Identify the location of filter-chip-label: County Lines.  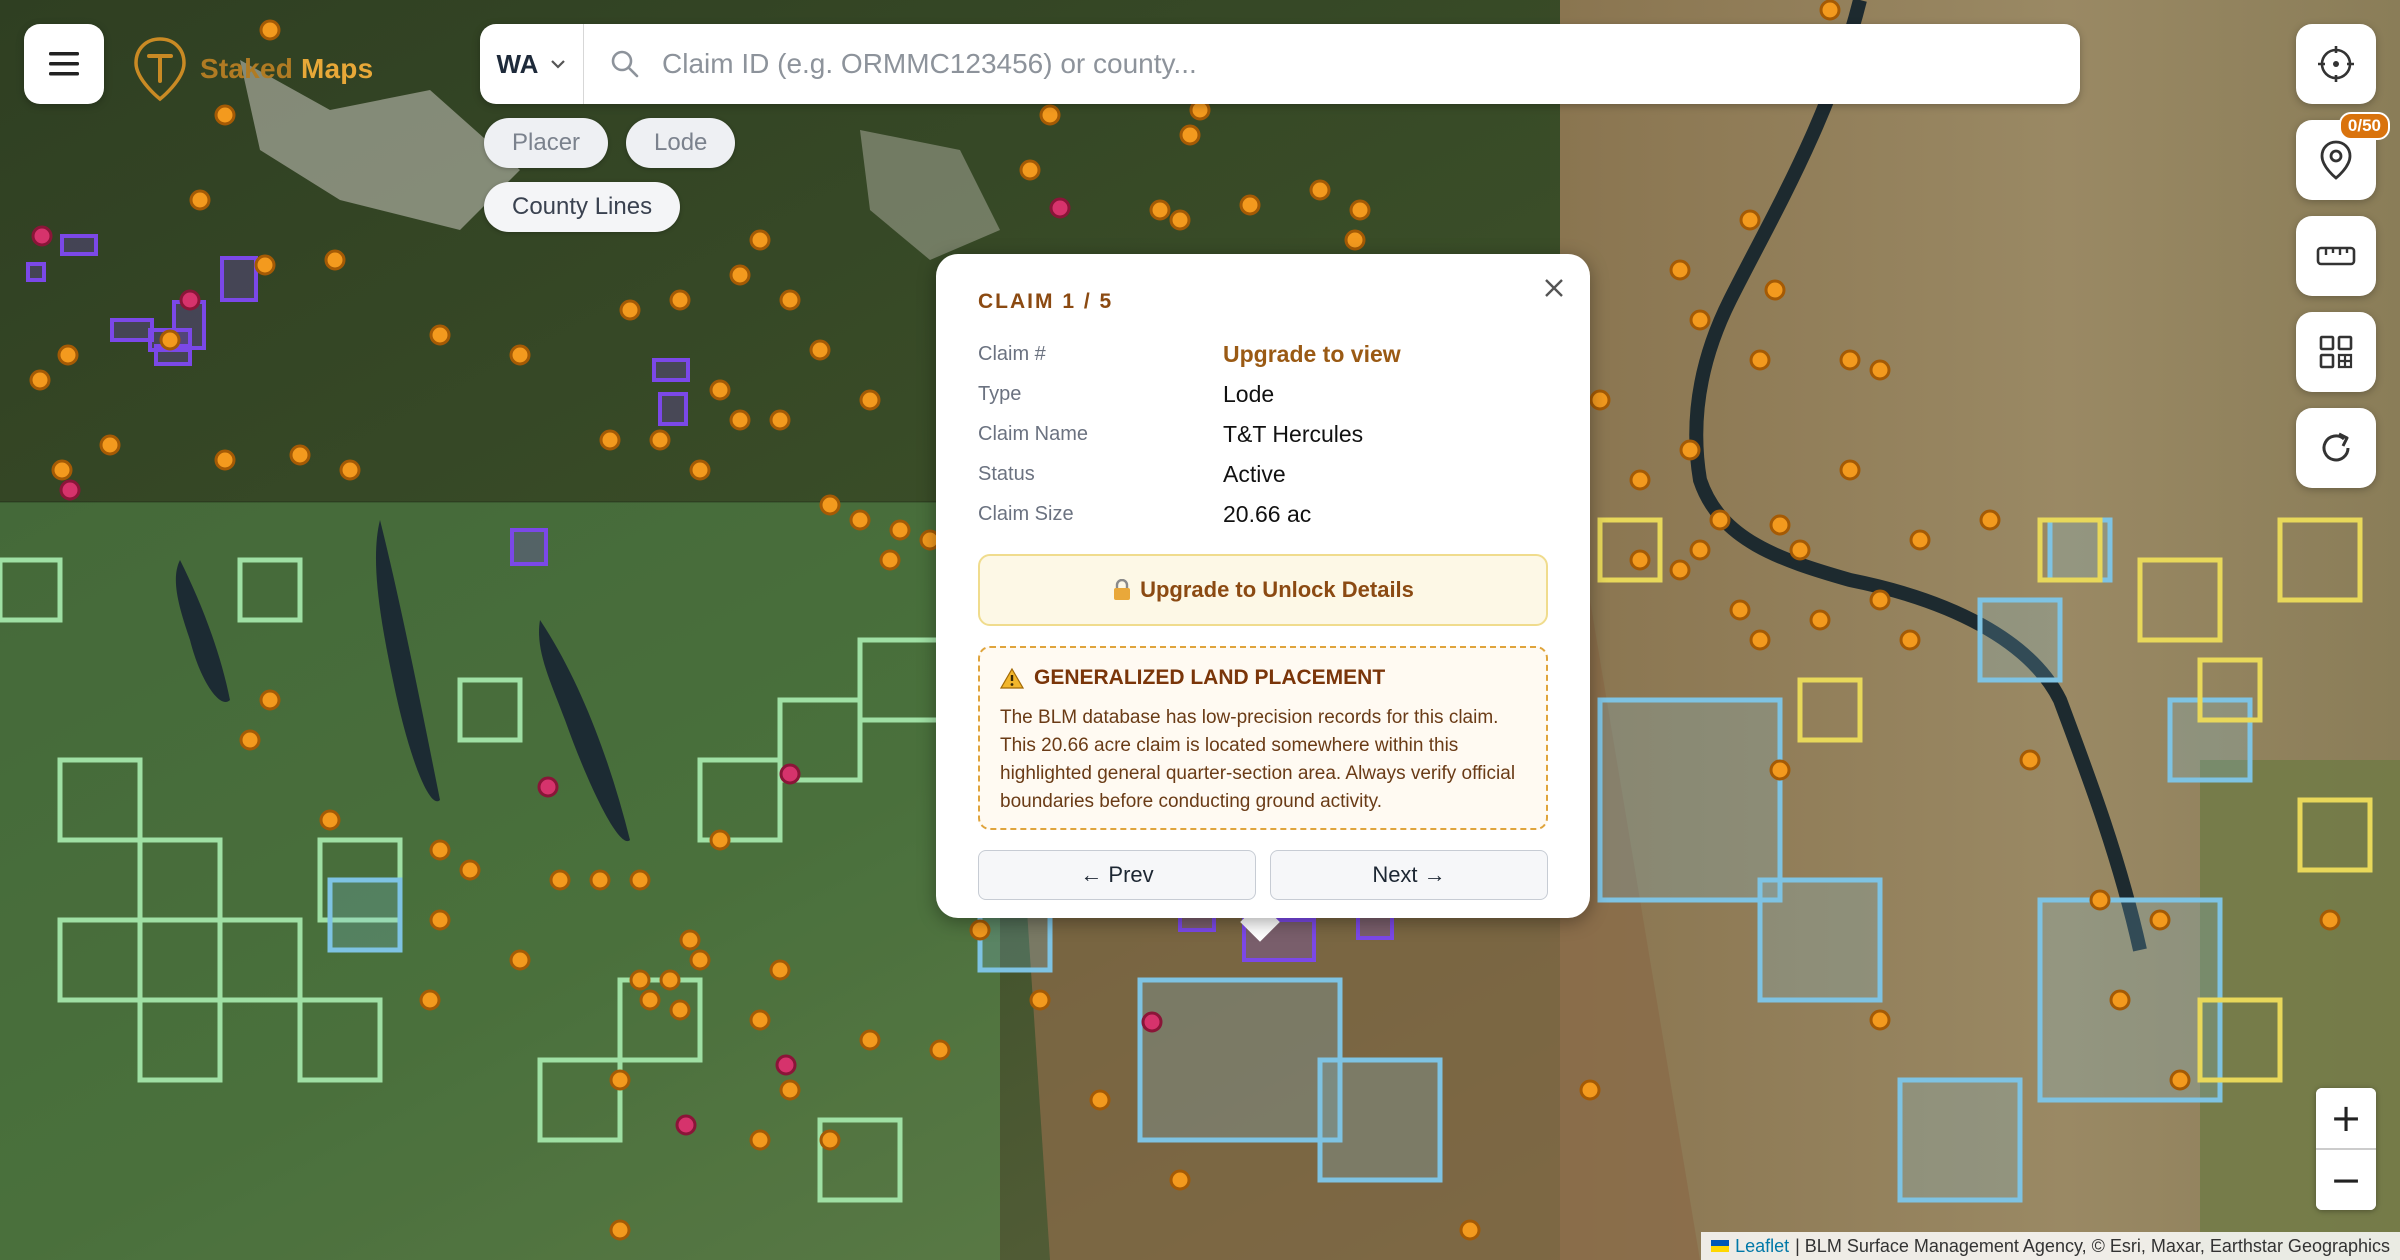
(582, 206).